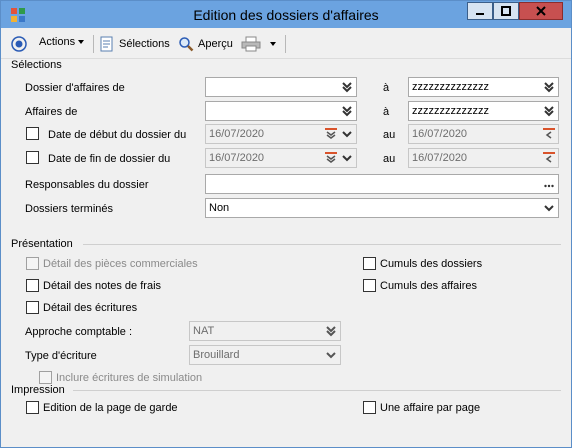 Image resolution: width=572 pixels, height=448 pixels. What do you see at coordinates (440, 158) in the screenshot?
I see `date-fin-to-value: 16/07/2020` at bounding box center [440, 158].